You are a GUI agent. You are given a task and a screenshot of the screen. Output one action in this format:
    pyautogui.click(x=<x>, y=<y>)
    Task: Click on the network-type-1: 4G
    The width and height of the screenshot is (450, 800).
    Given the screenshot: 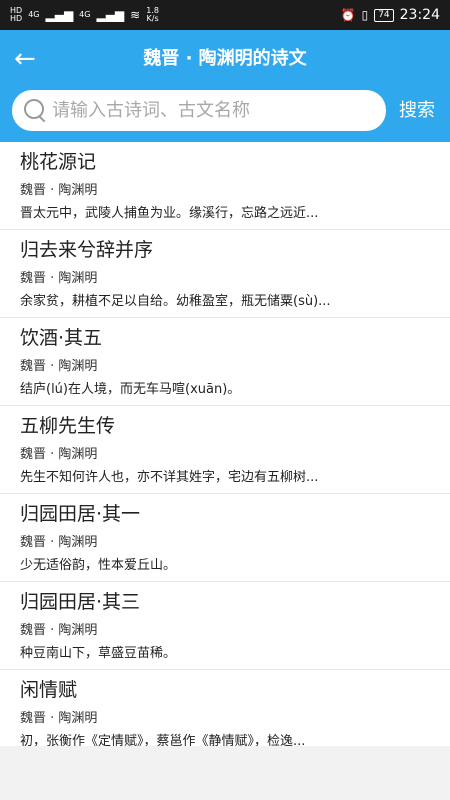 What is the action you would take?
    pyautogui.click(x=34, y=14)
    